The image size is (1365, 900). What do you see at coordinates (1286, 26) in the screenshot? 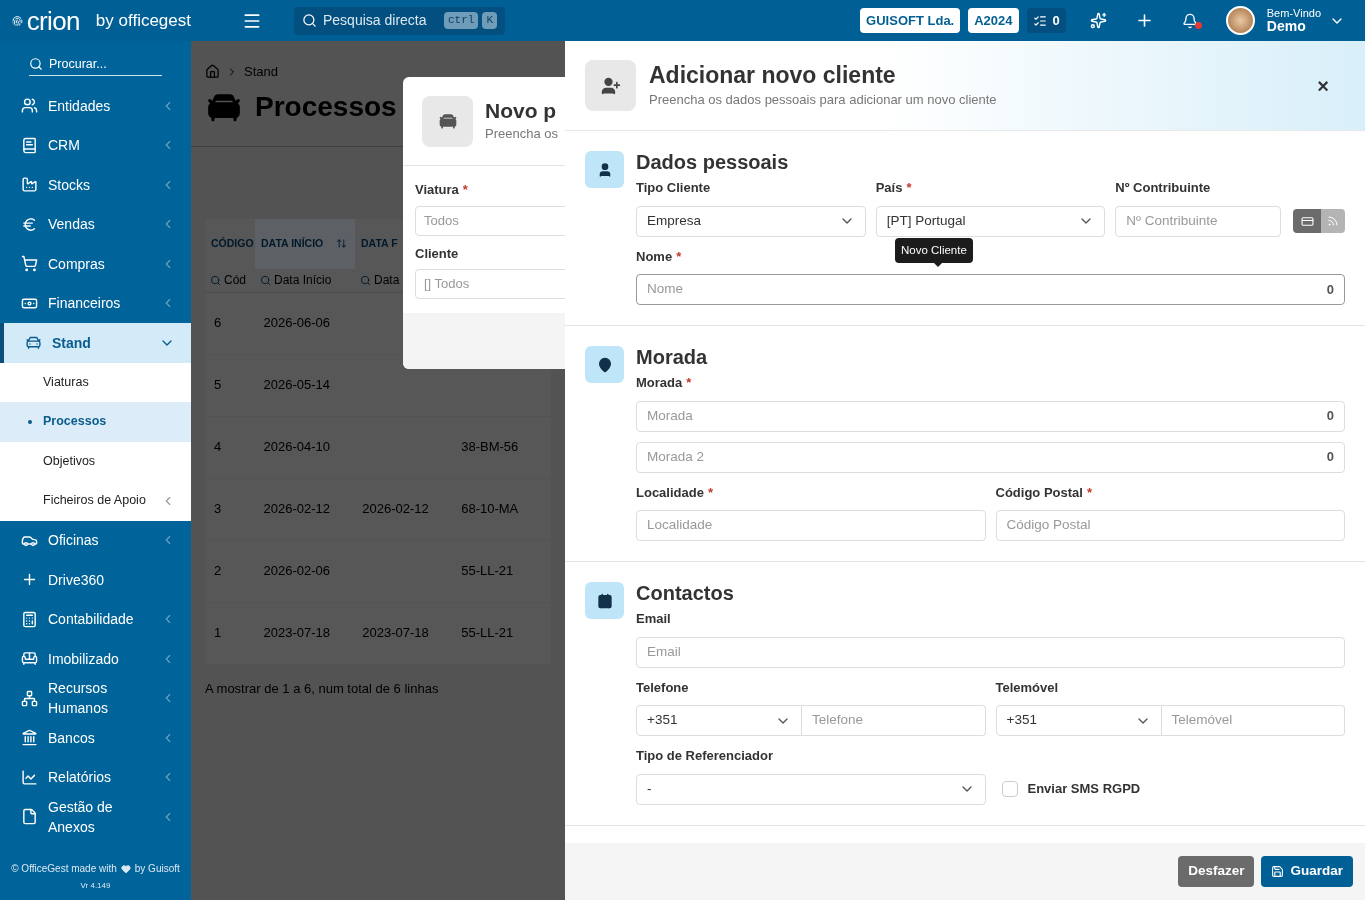
I see `user-name: Demo` at bounding box center [1286, 26].